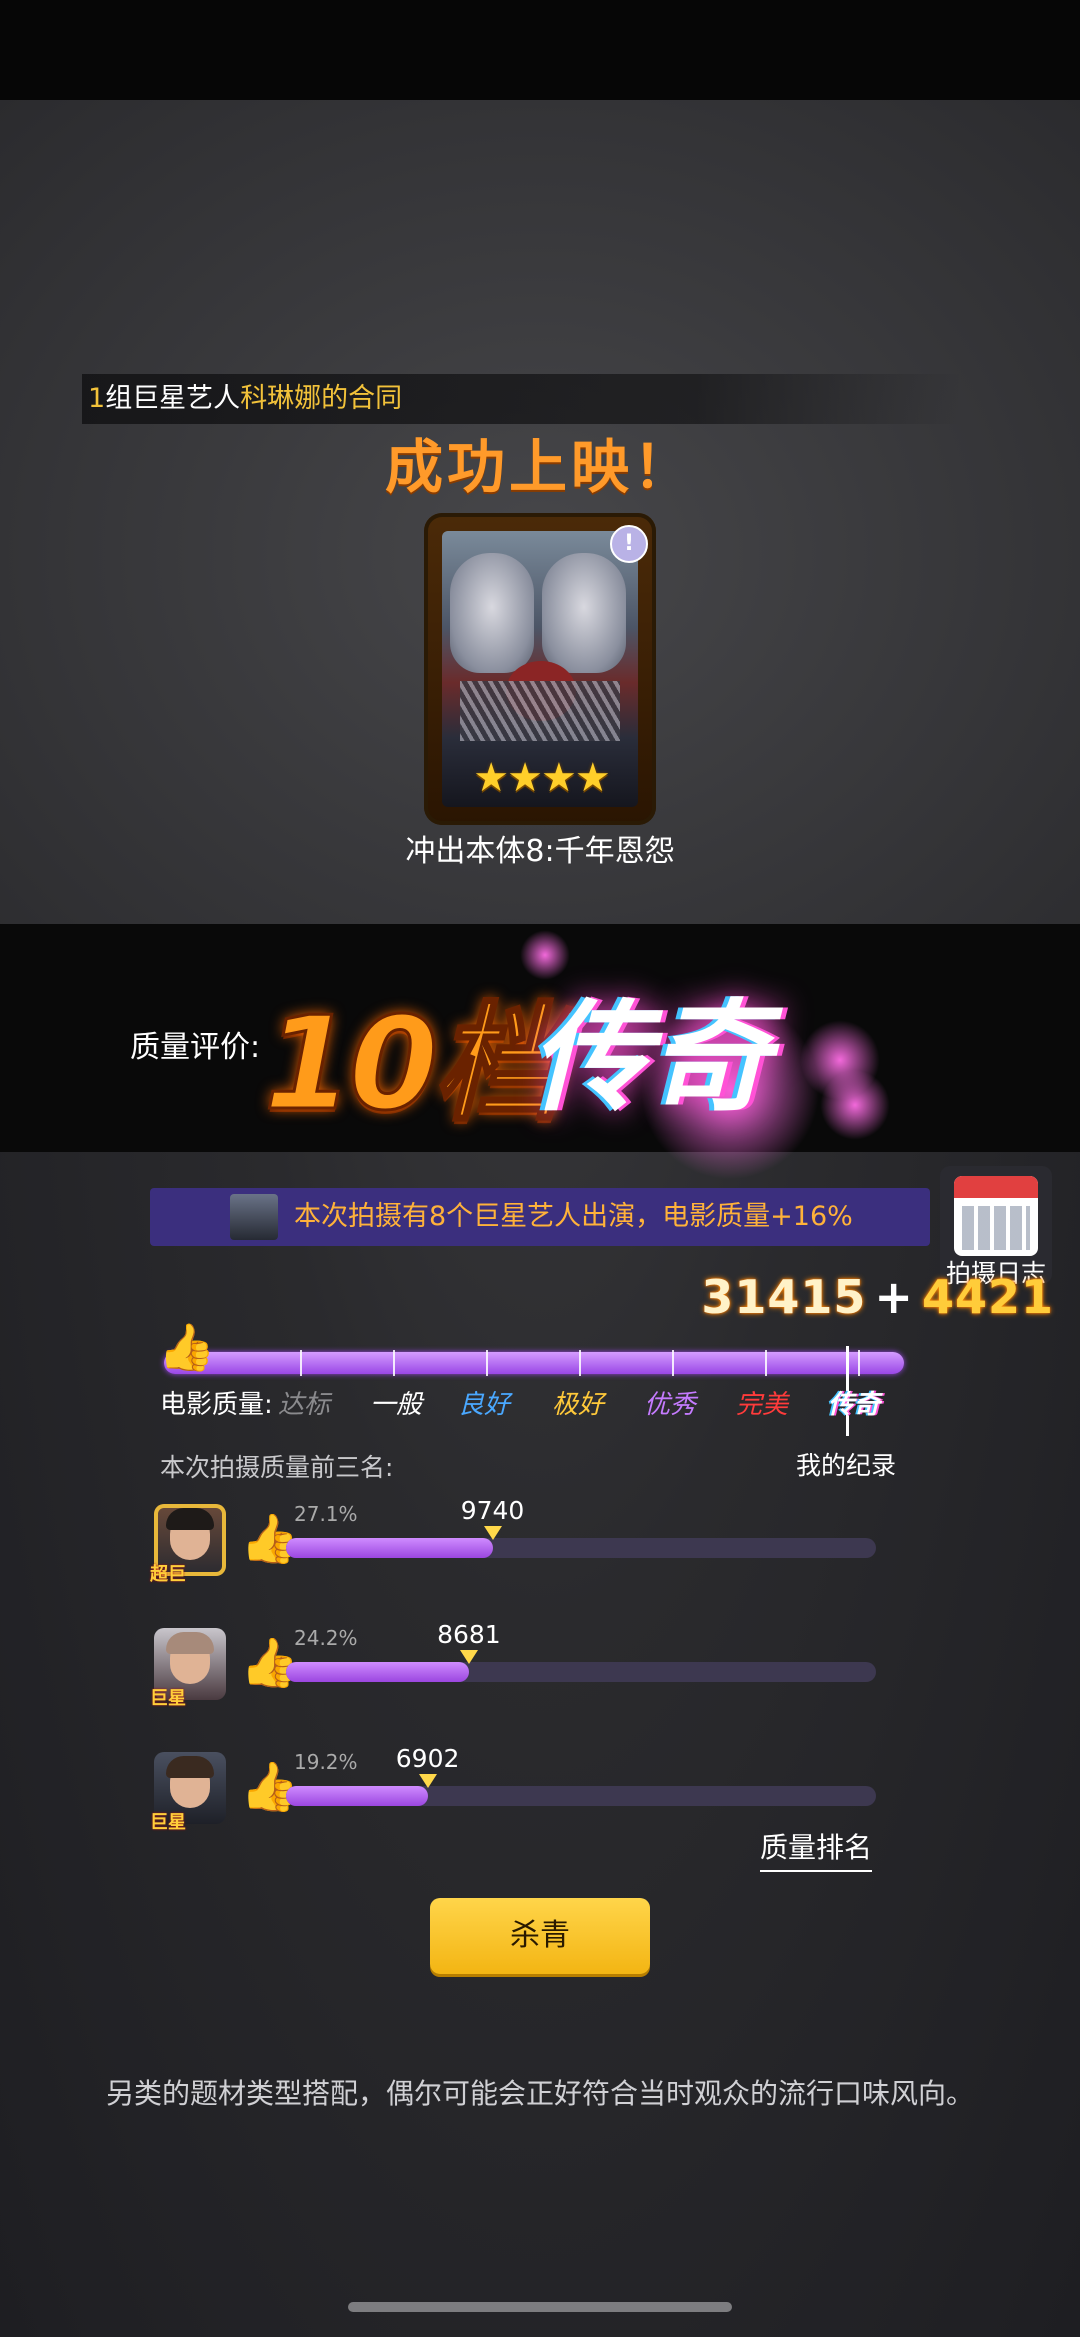  What do you see at coordinates (540, 711) in the screenshot?
I see `poster-roof` at bounding box center [540, 711].